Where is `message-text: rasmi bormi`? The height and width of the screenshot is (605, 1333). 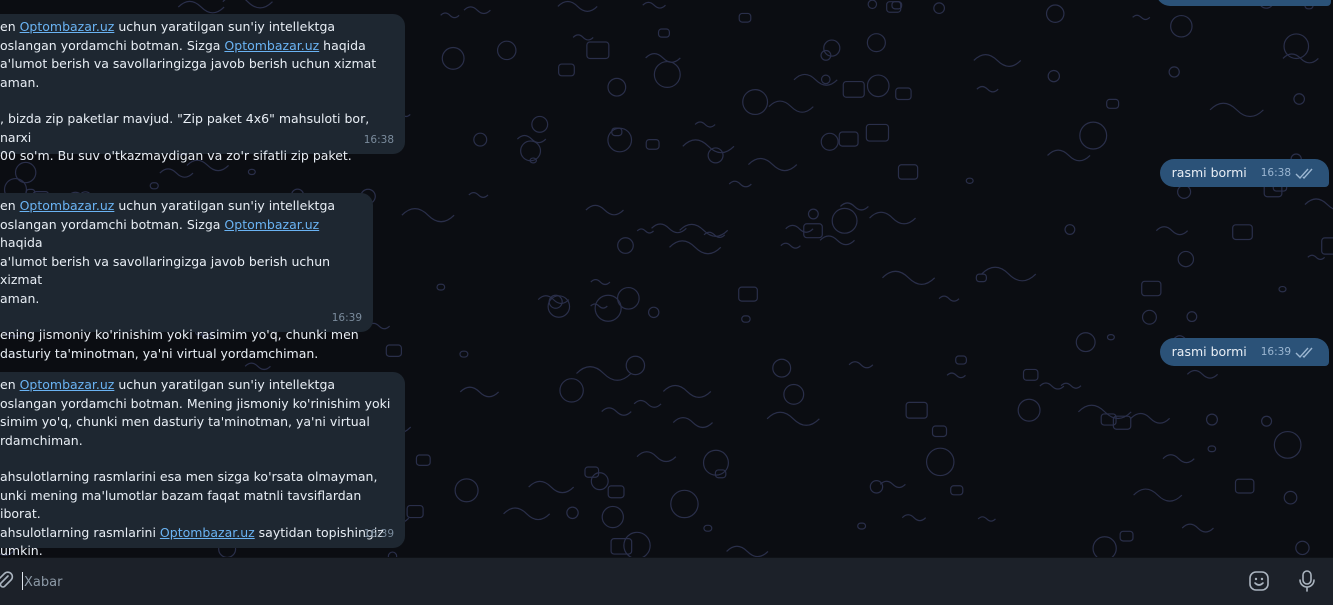 message-text: rasmi bormi is located at coordinates (1209, 351).